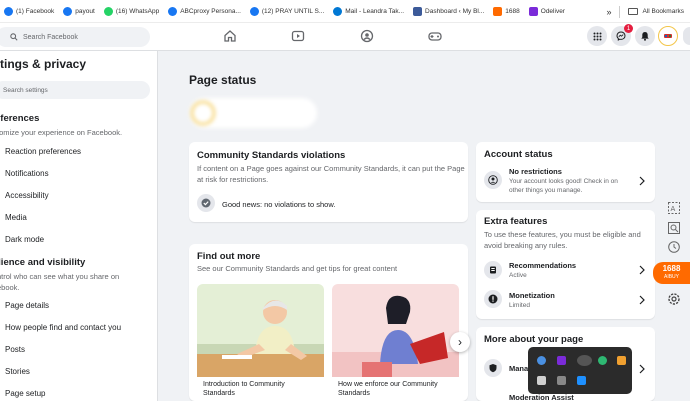 This screenshot has height=401, width=690. What do you see at coordinates (25, 393) in the screenshot?
I see `sidebar-item: Page setup` at bounding box center [25, 393].